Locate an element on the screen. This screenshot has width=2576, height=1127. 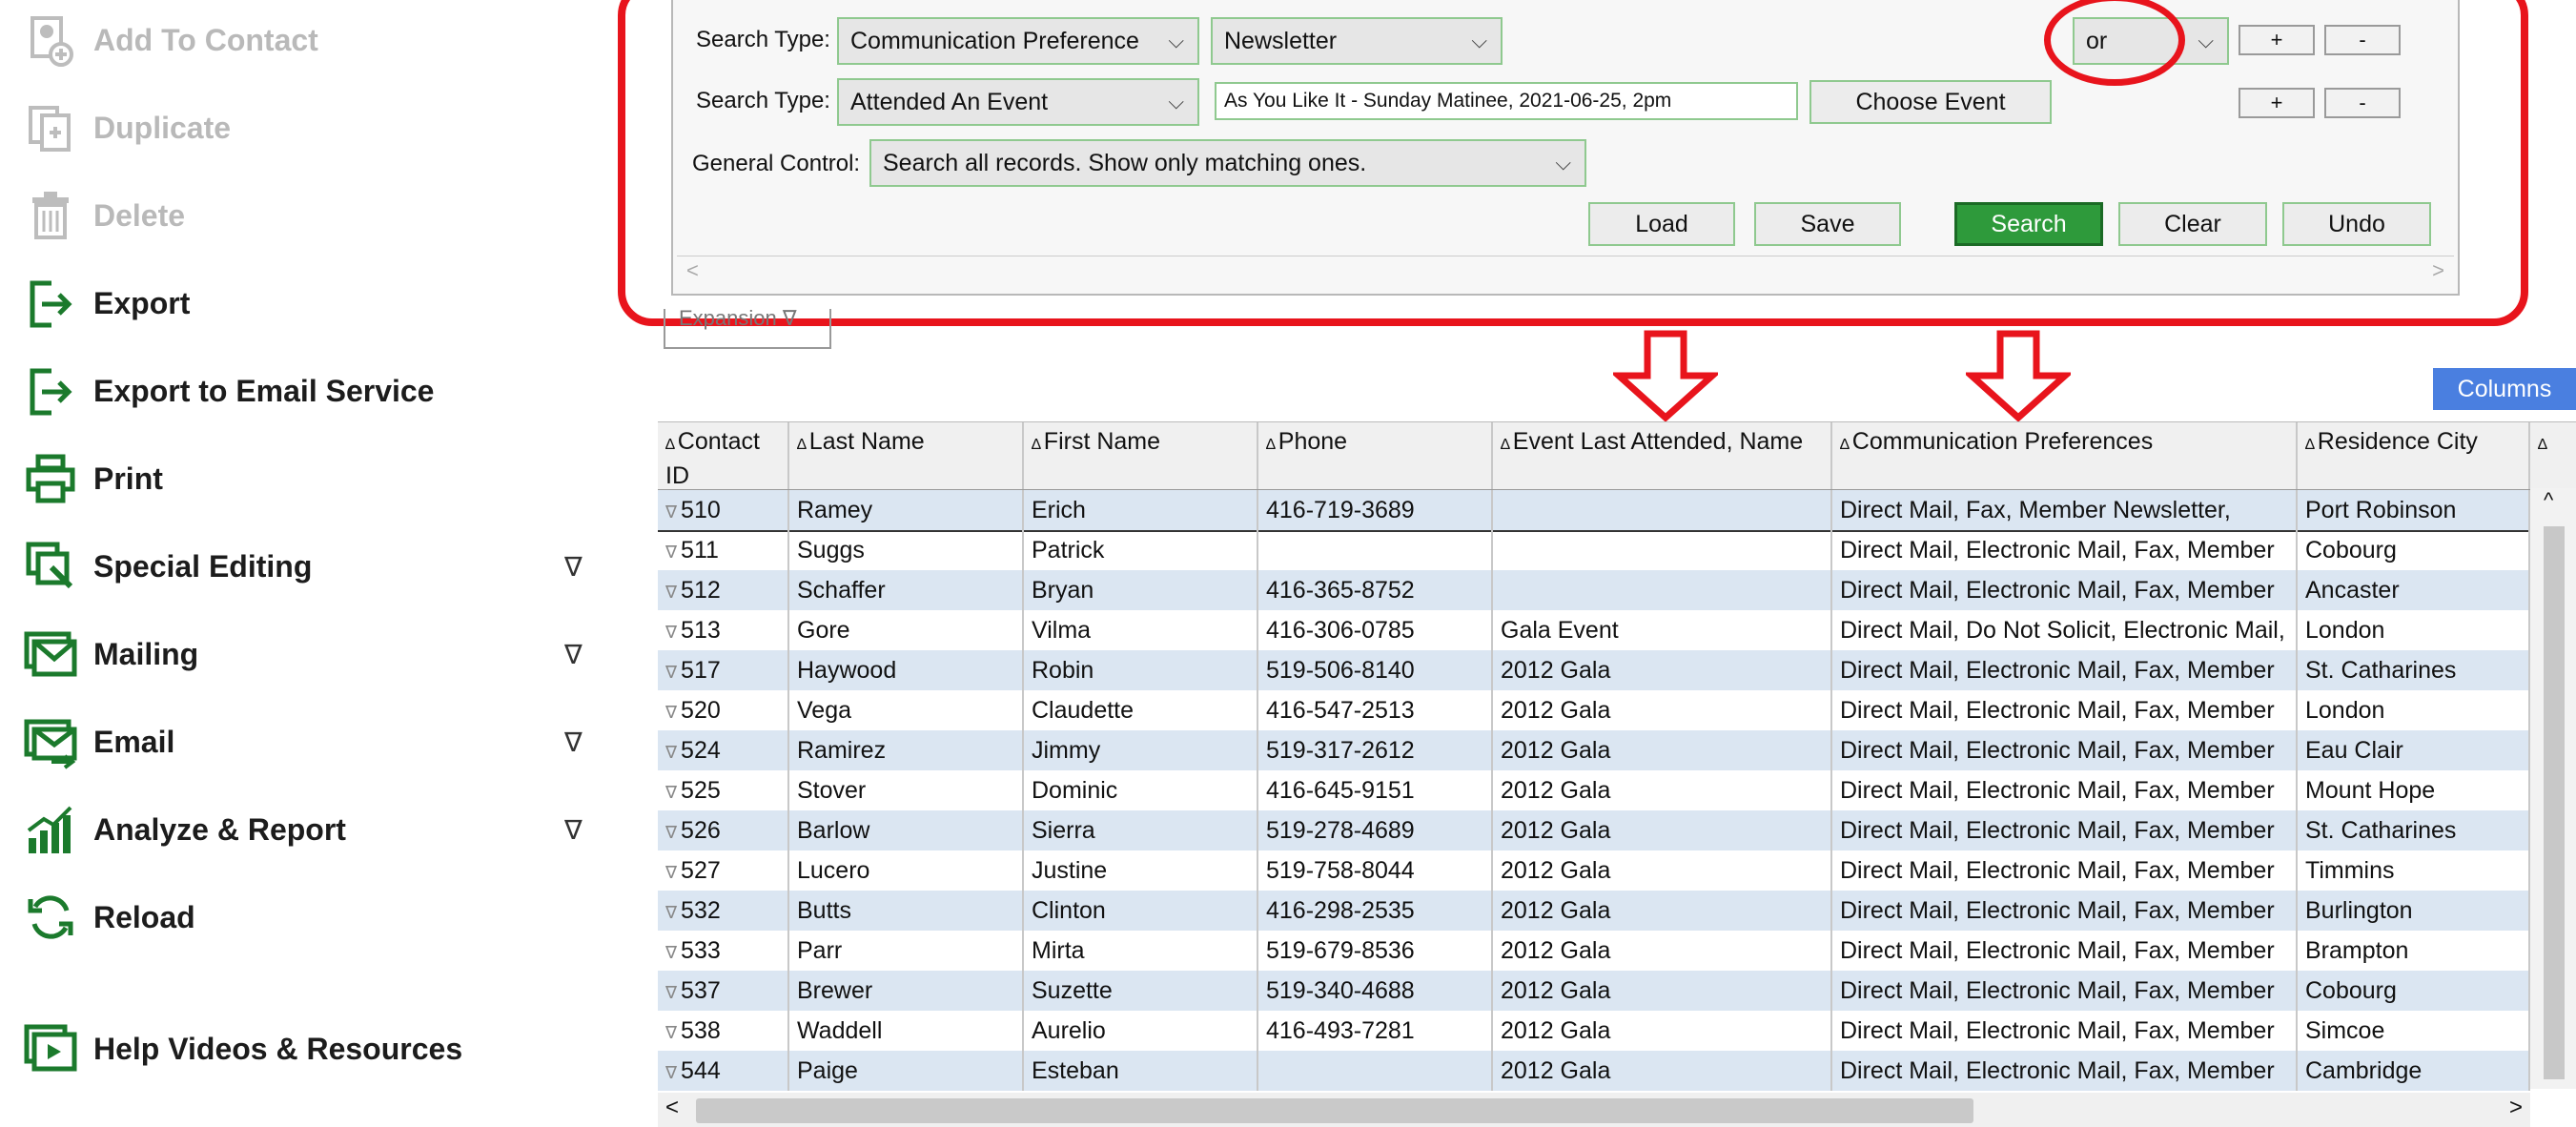
bar-chart-icon is located at coordinates (50, 829).